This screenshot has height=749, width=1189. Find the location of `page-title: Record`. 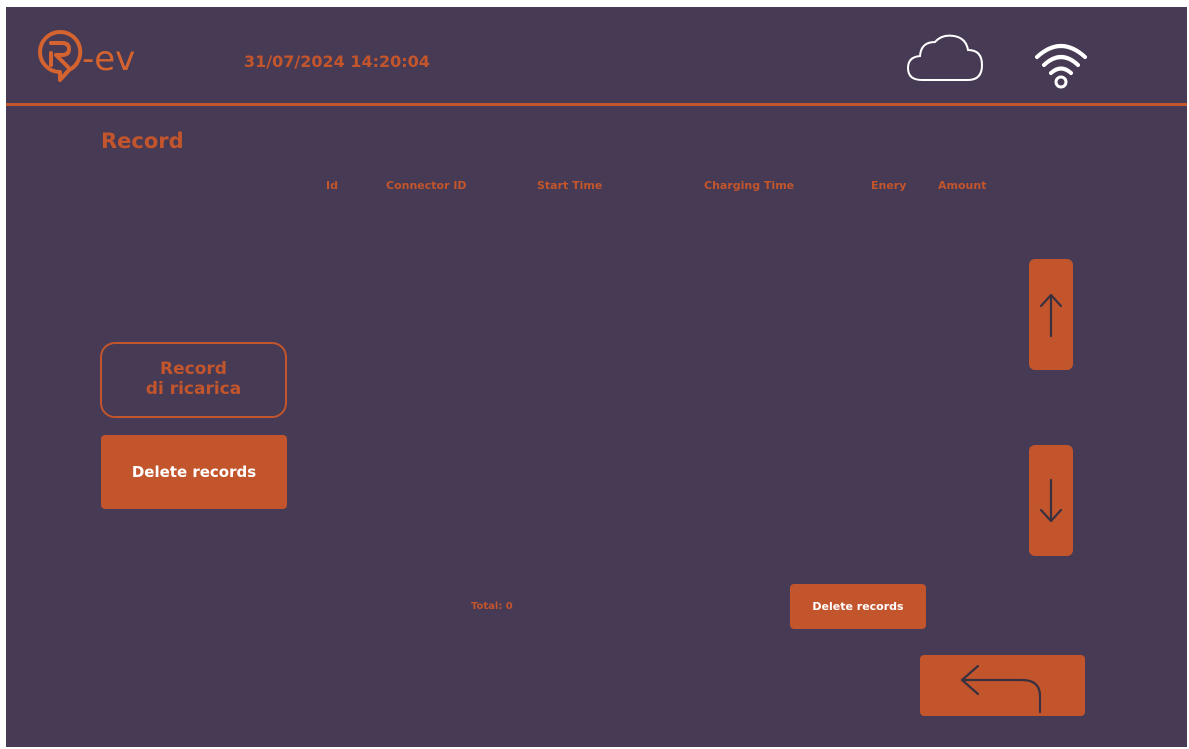

page-title: Record is located at coordinates (142, 141).